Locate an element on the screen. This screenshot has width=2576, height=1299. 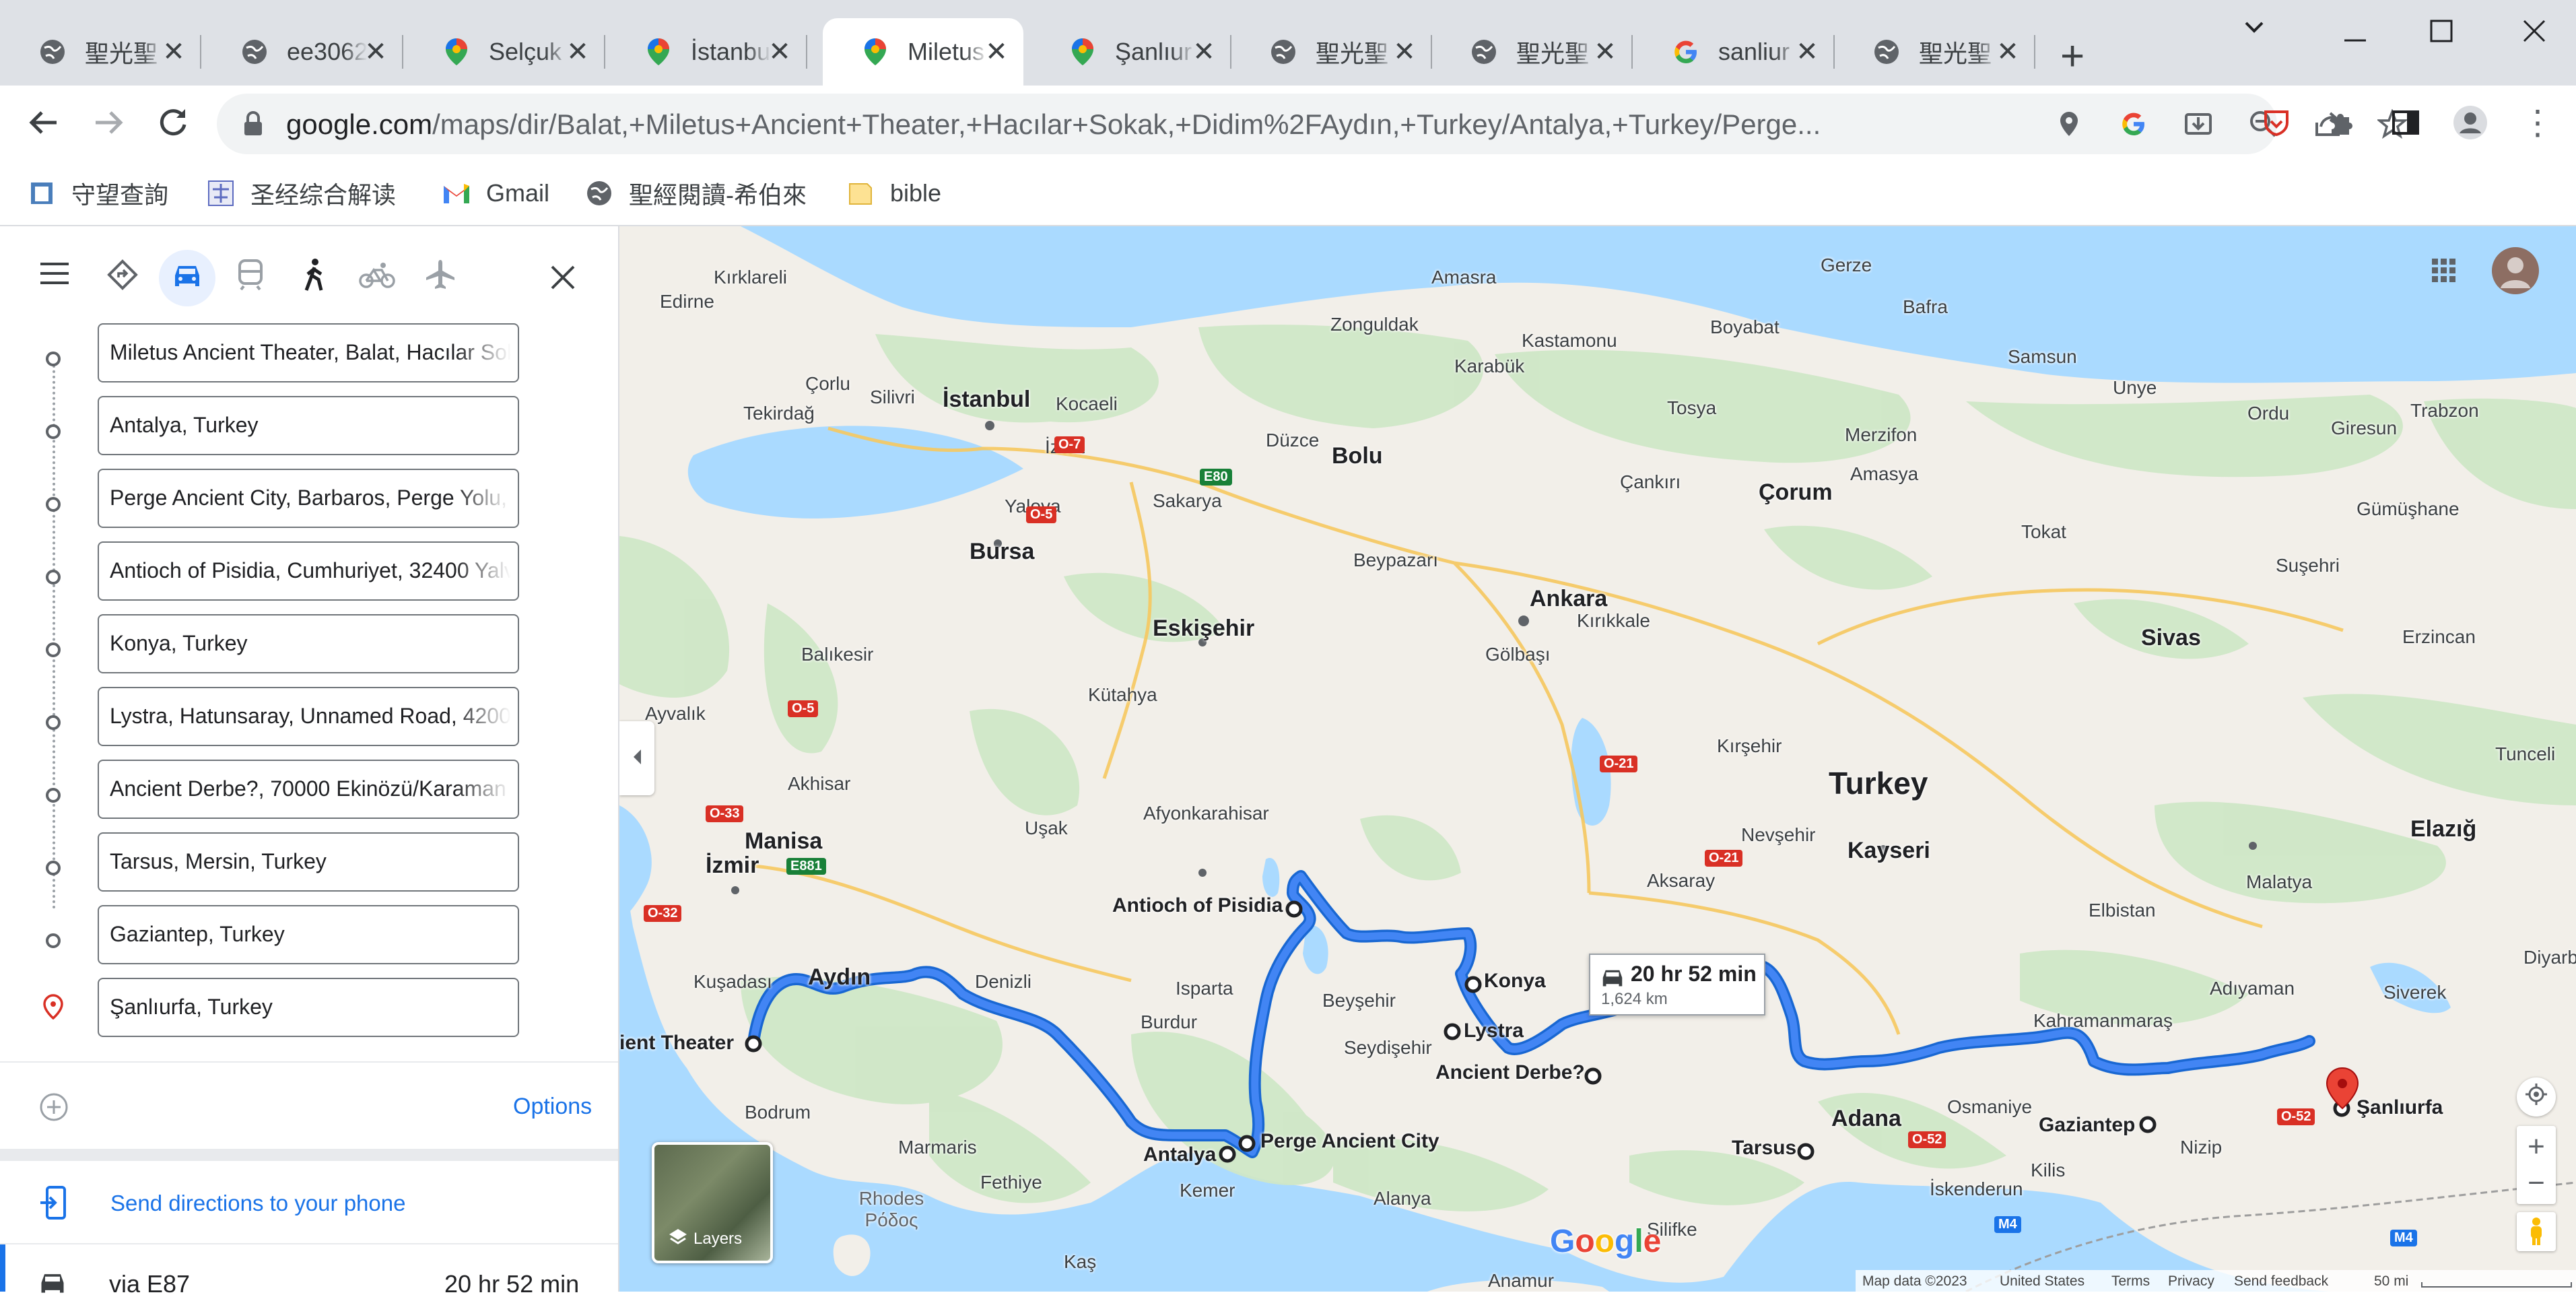
bookmark-item: 守望查詢 is located at coordinates (97, 193).